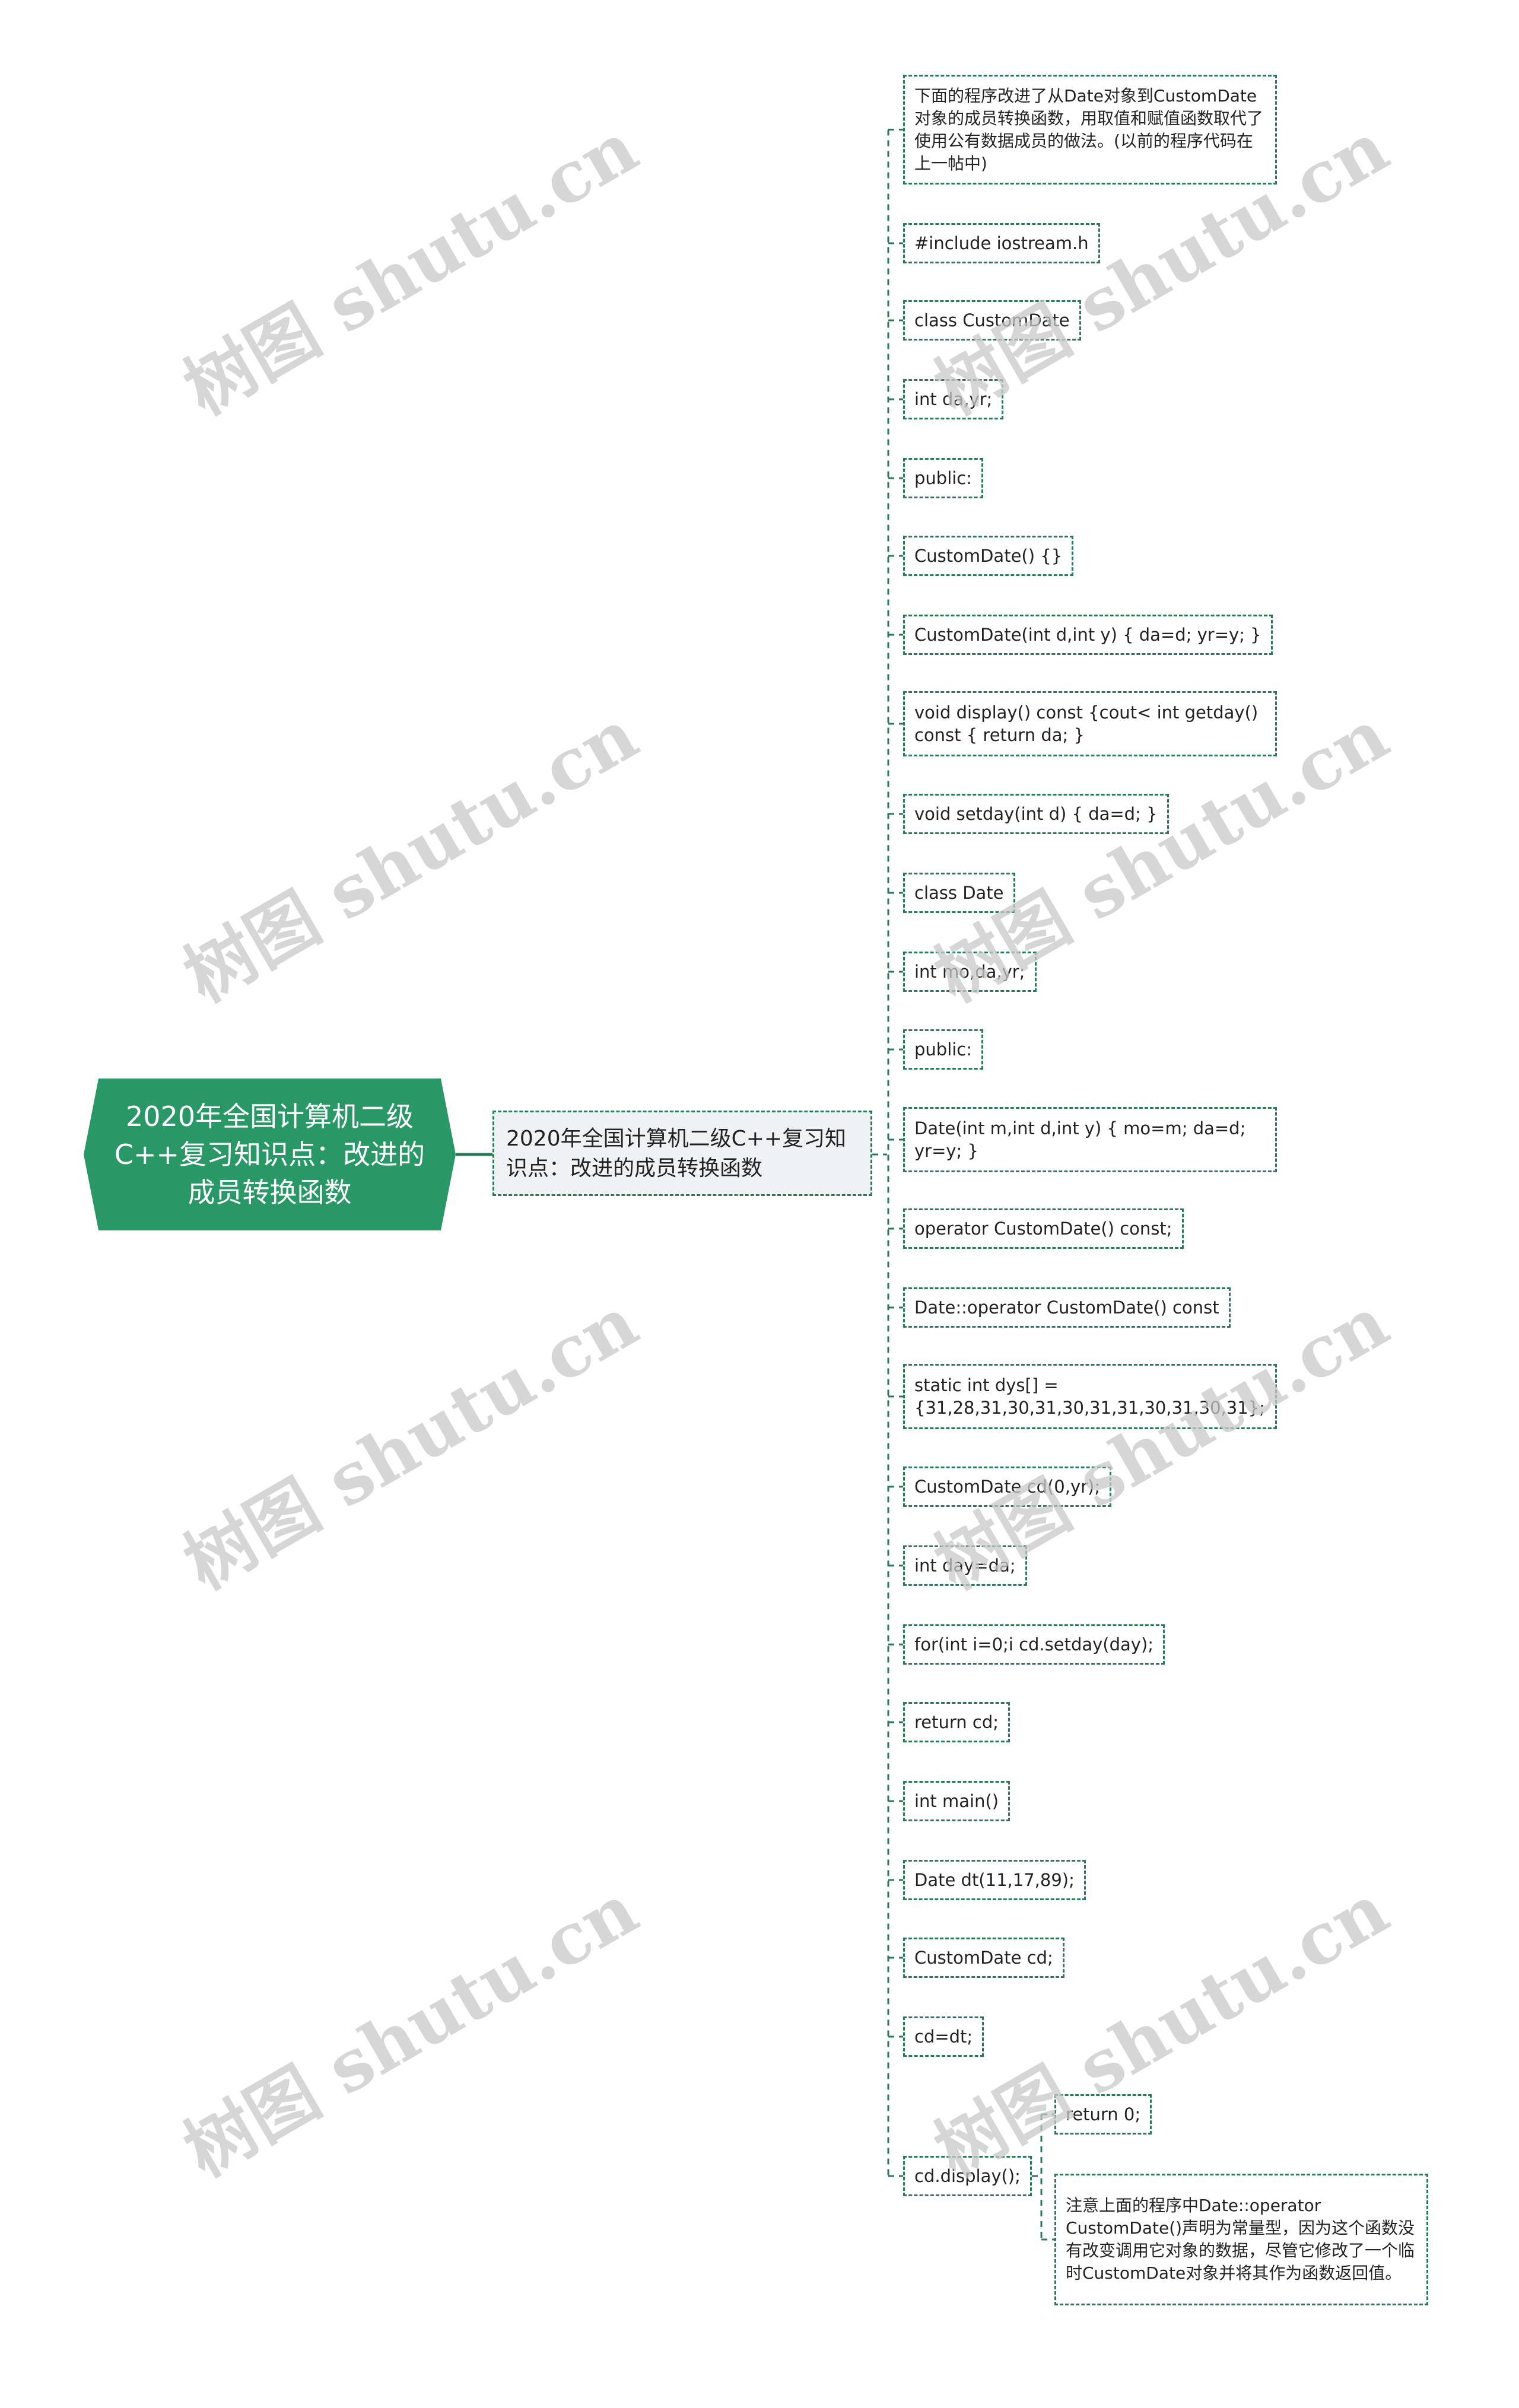 This screenshot has height=2408, width=1519. I want to click on leaf-label: for(int i=0;i cd.setday(day);, so click(1034, 1644).